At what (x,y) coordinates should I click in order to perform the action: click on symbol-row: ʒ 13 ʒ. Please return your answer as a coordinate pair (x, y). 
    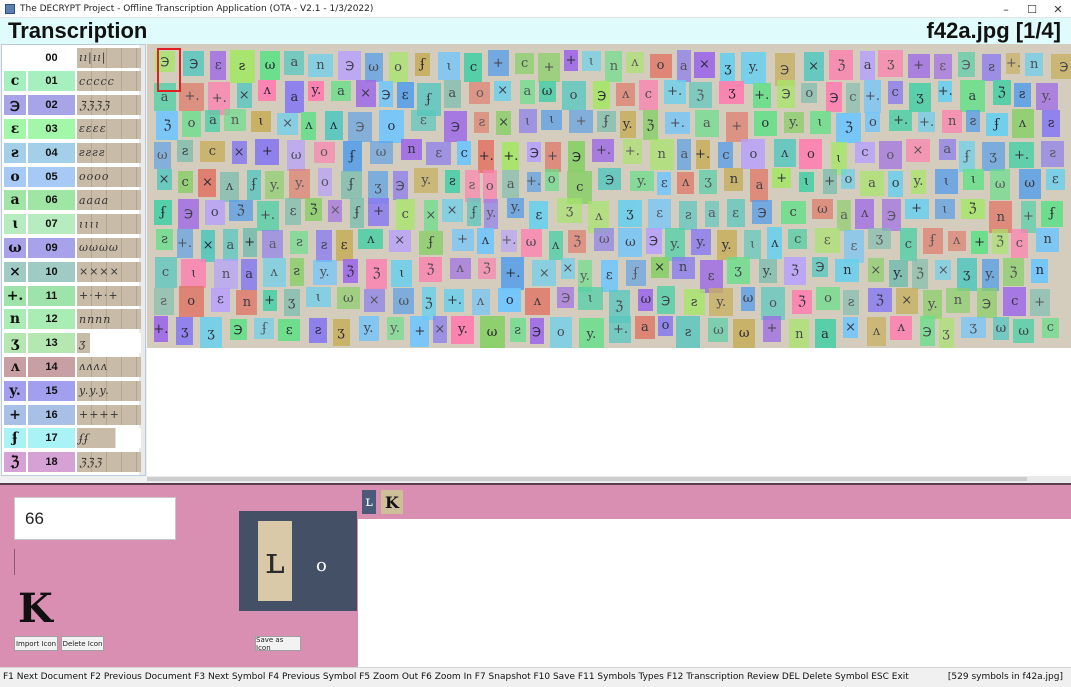
    Looking at the image, I should click on (72, 343).